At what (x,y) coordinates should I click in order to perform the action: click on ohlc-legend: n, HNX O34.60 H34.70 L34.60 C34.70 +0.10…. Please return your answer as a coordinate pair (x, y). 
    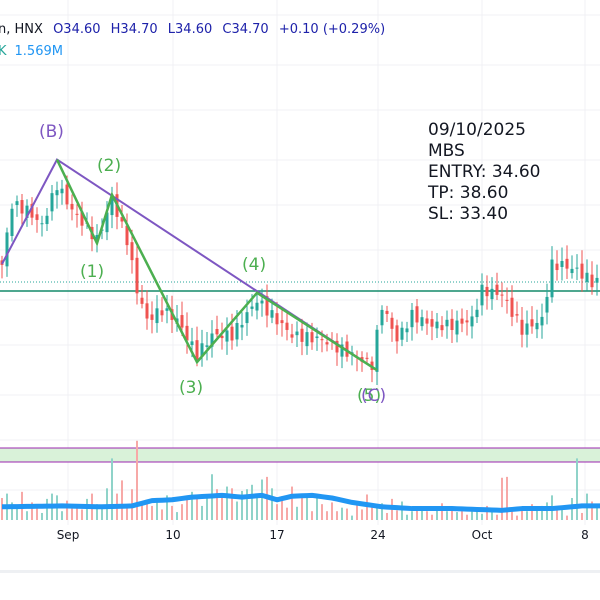
    Looking at the image, I should click on (195, 29).